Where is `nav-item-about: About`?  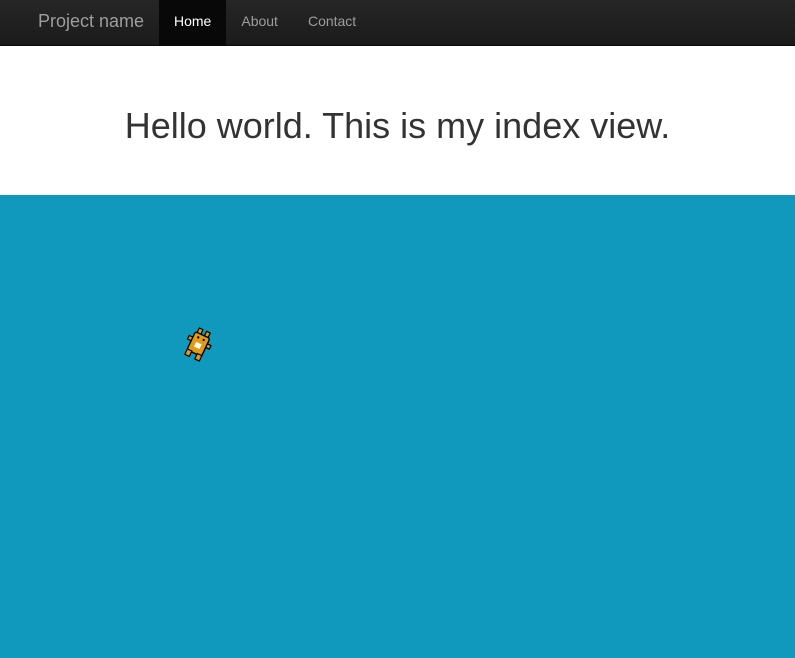
nav-item-about: About is located at coordinates (259, 23).